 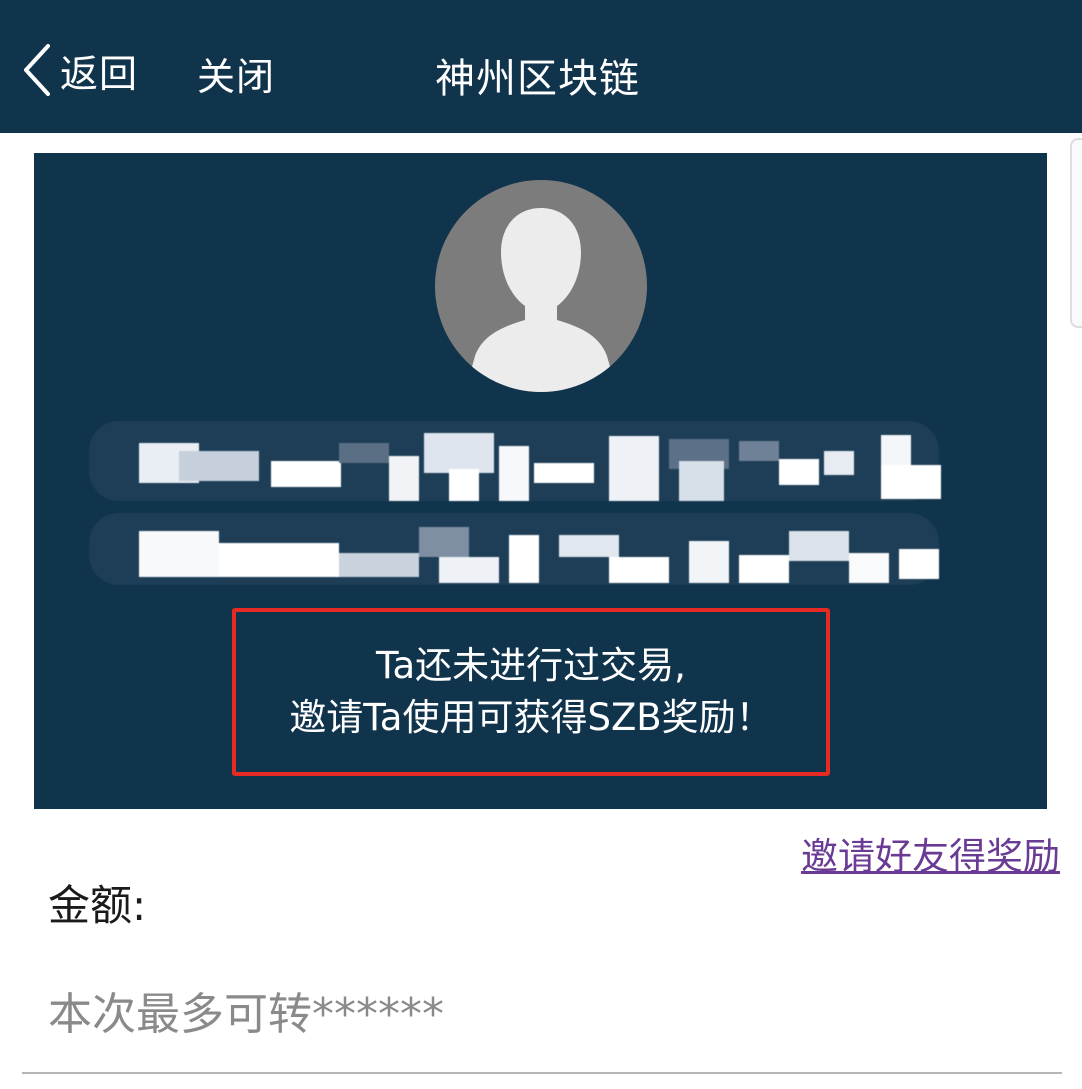 I want to click on avatar, so click(x=541, y=286).